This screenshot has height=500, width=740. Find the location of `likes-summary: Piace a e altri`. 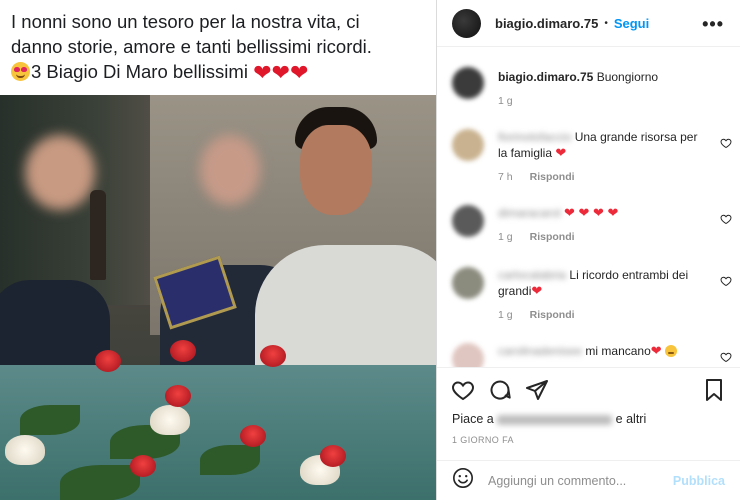

likes-summary: Piace a e altri is located at coordinates (549, 419).